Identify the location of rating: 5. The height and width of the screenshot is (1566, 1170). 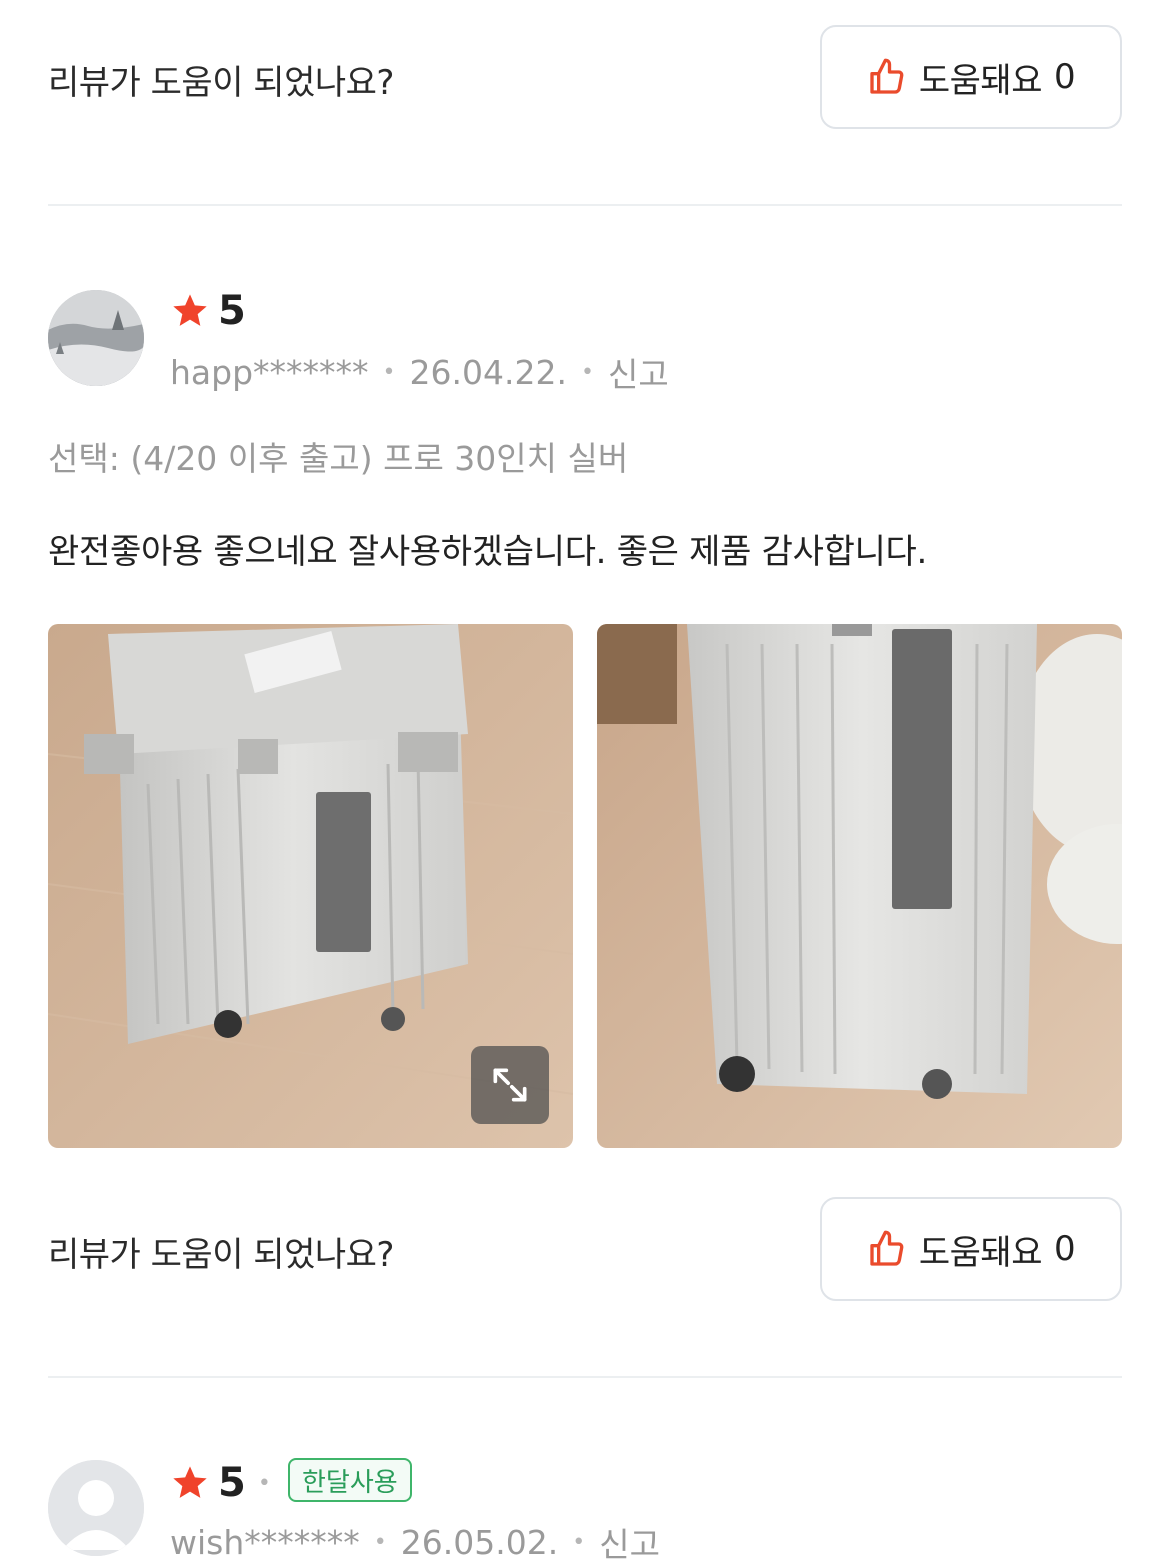
(208, 311).